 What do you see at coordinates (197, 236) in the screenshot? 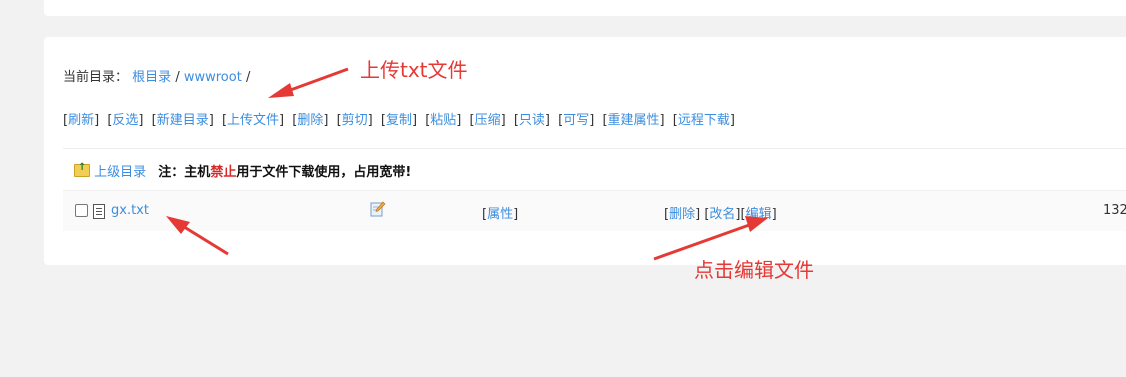
I see `file-arrow` at bounding box center [197, 236].